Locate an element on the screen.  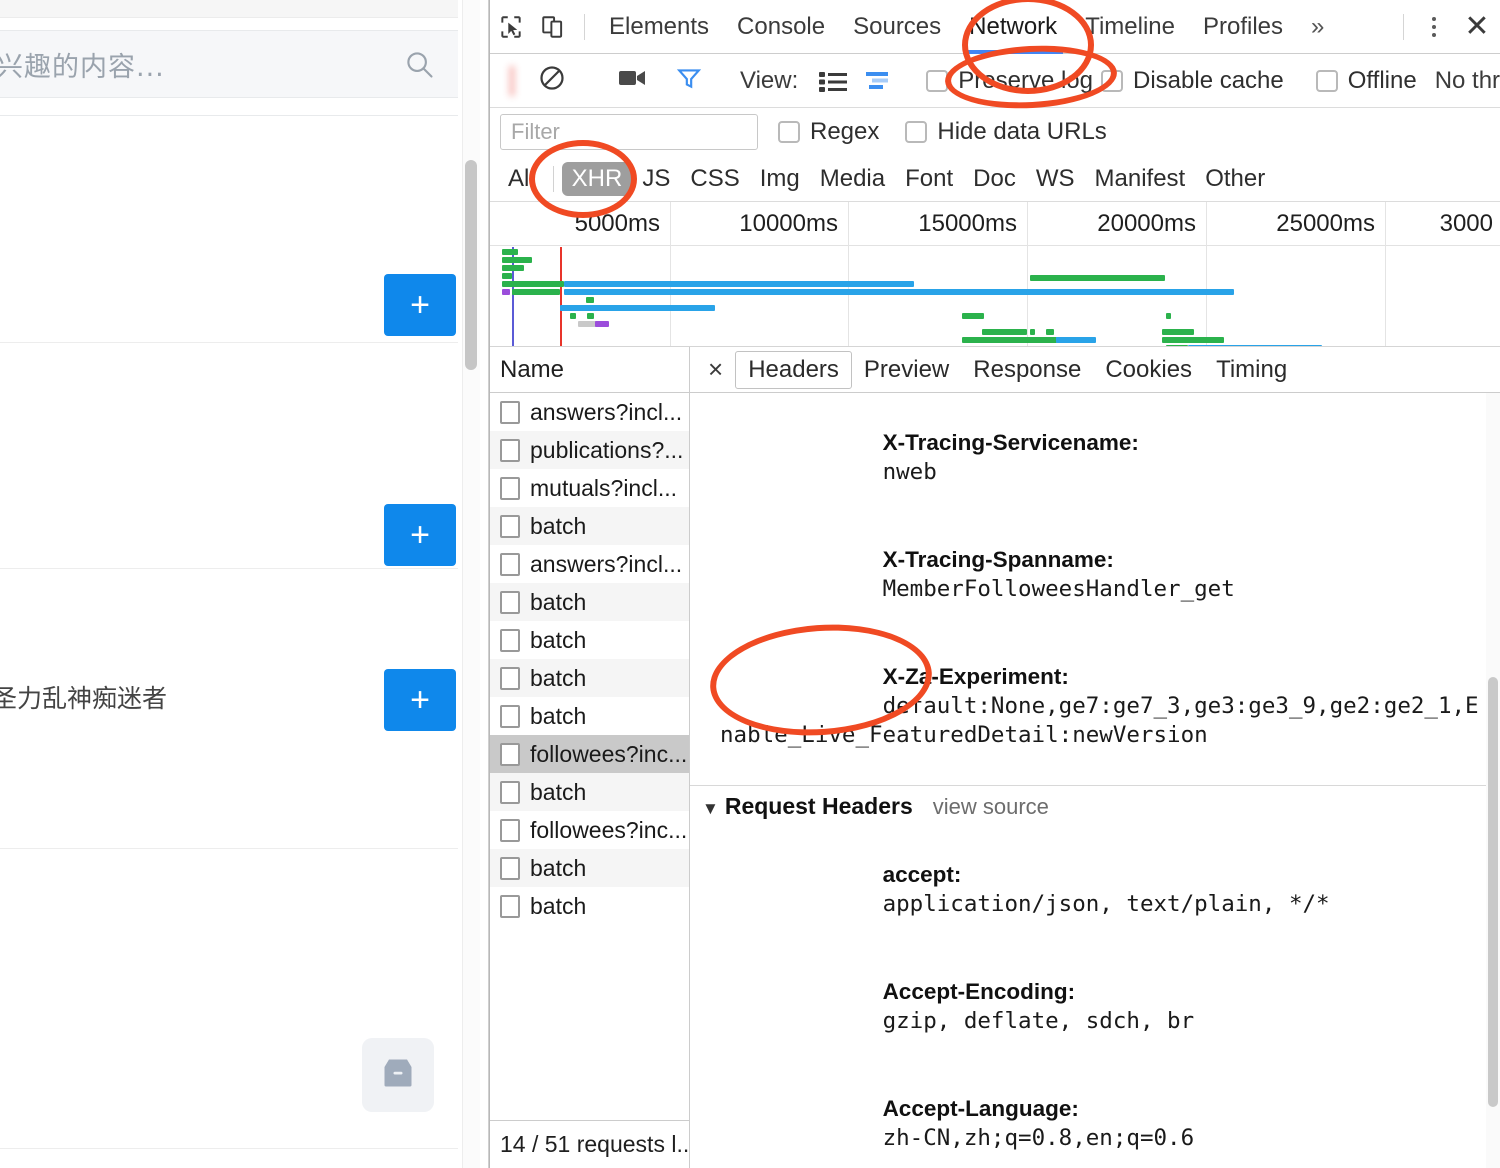
camera-icon is located at coordinates (633, 80).